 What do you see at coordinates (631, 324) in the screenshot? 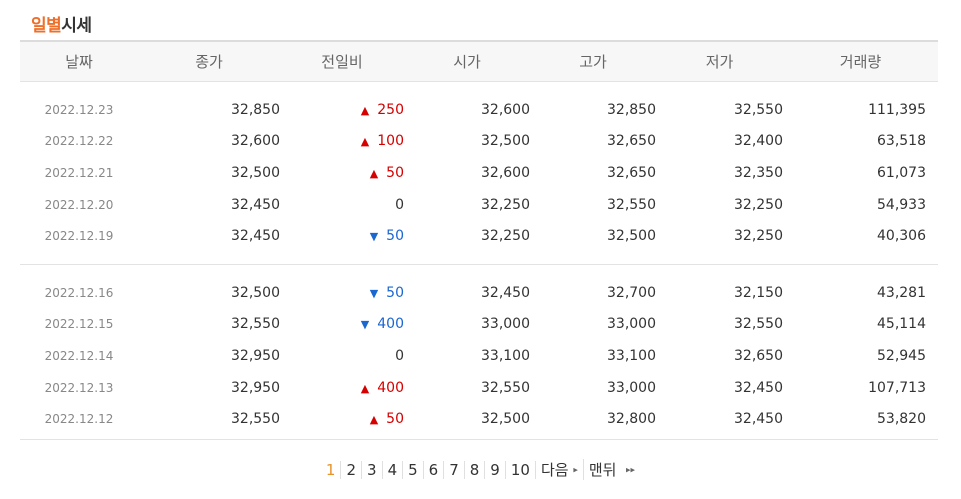
I see `cell-high: 33,000` at bounding box center [631, 324].